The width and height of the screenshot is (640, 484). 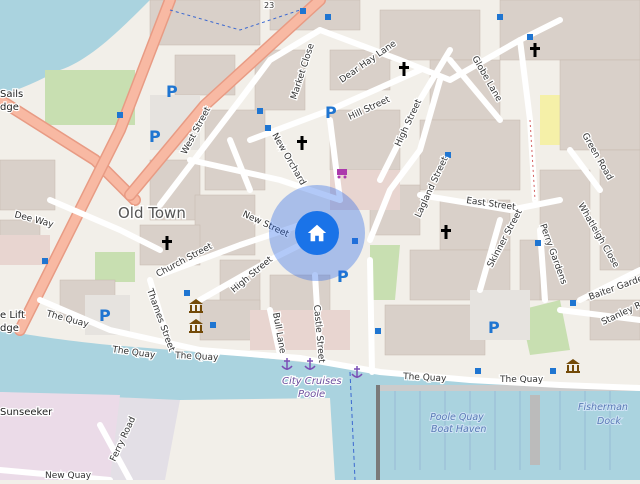 I want to click on boat-haven, so click(x=509, y=432).